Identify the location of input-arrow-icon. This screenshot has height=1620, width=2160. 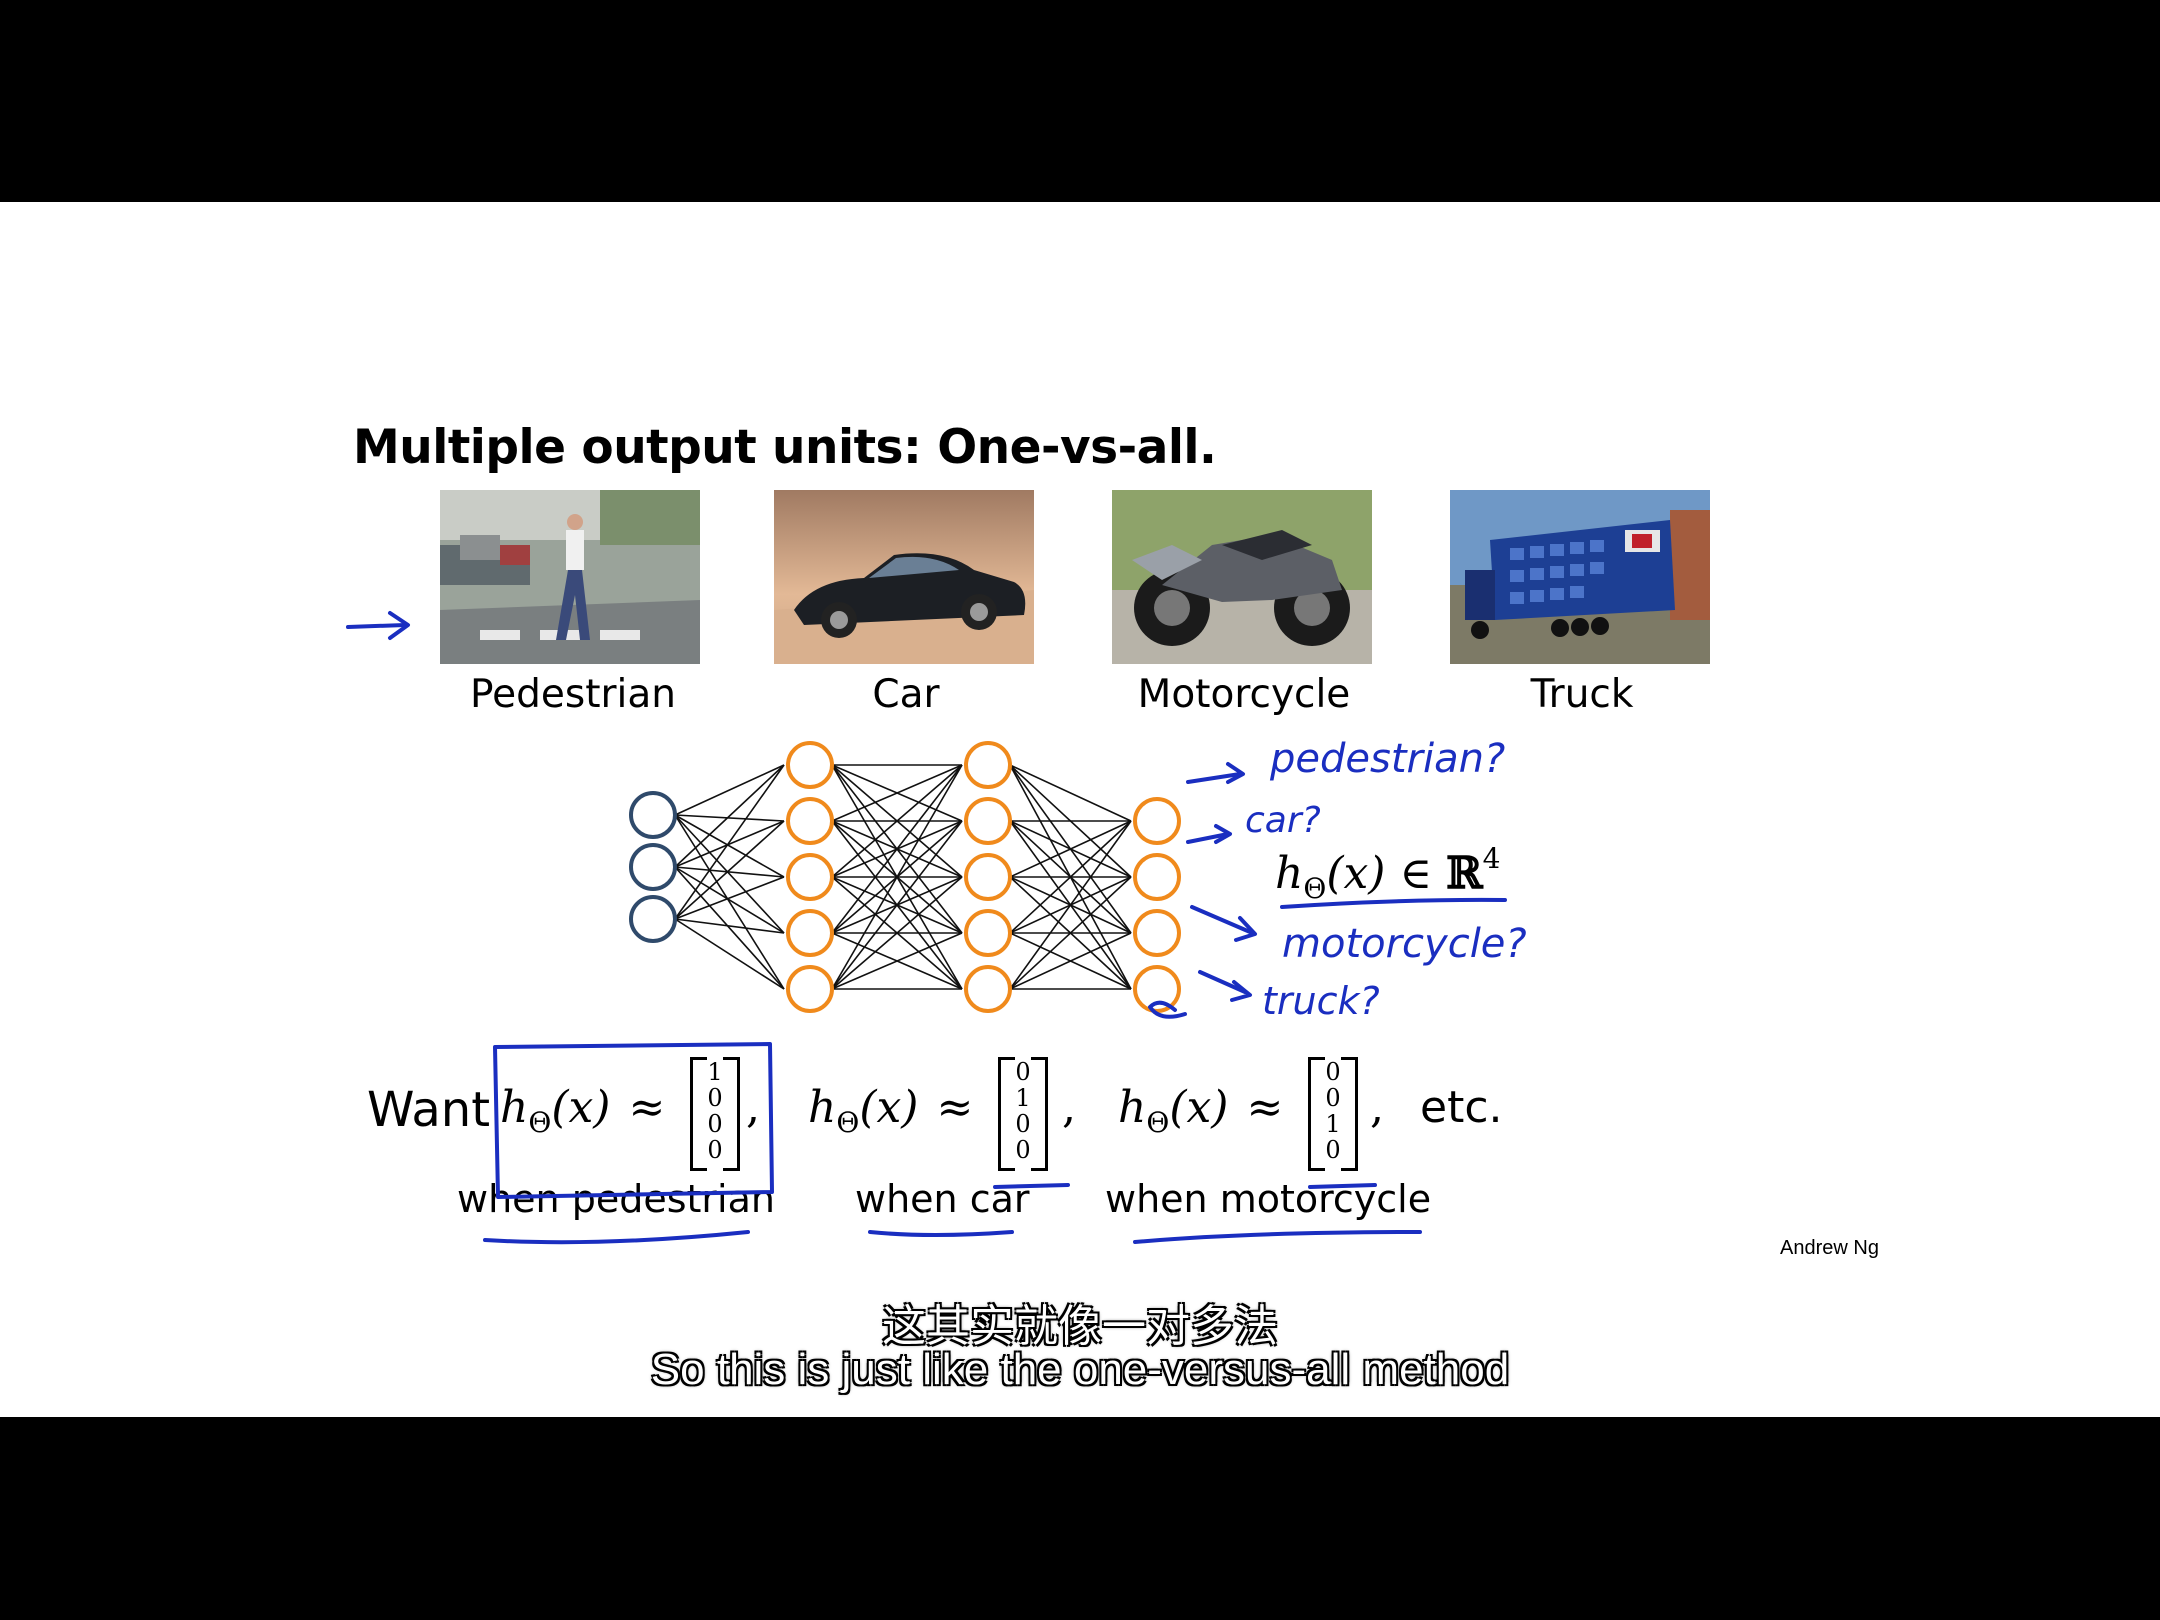
(376, 626).